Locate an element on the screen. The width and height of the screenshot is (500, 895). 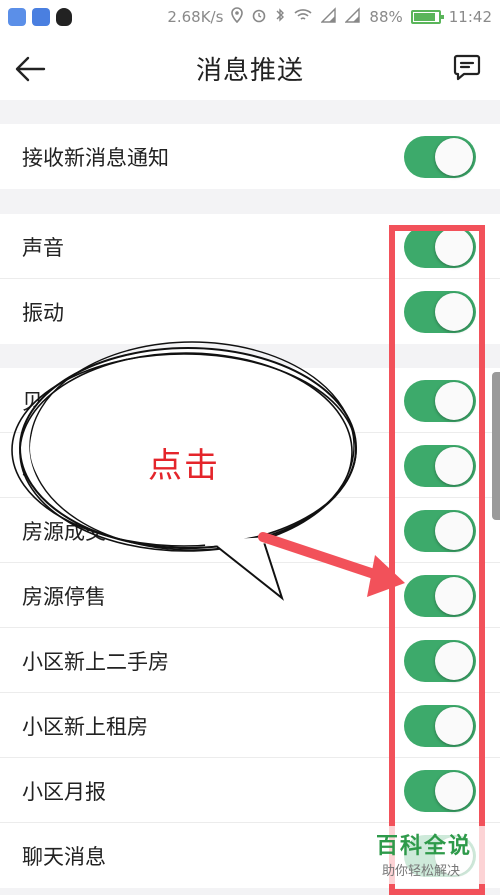
message-button is located at coordinates (467, 67).